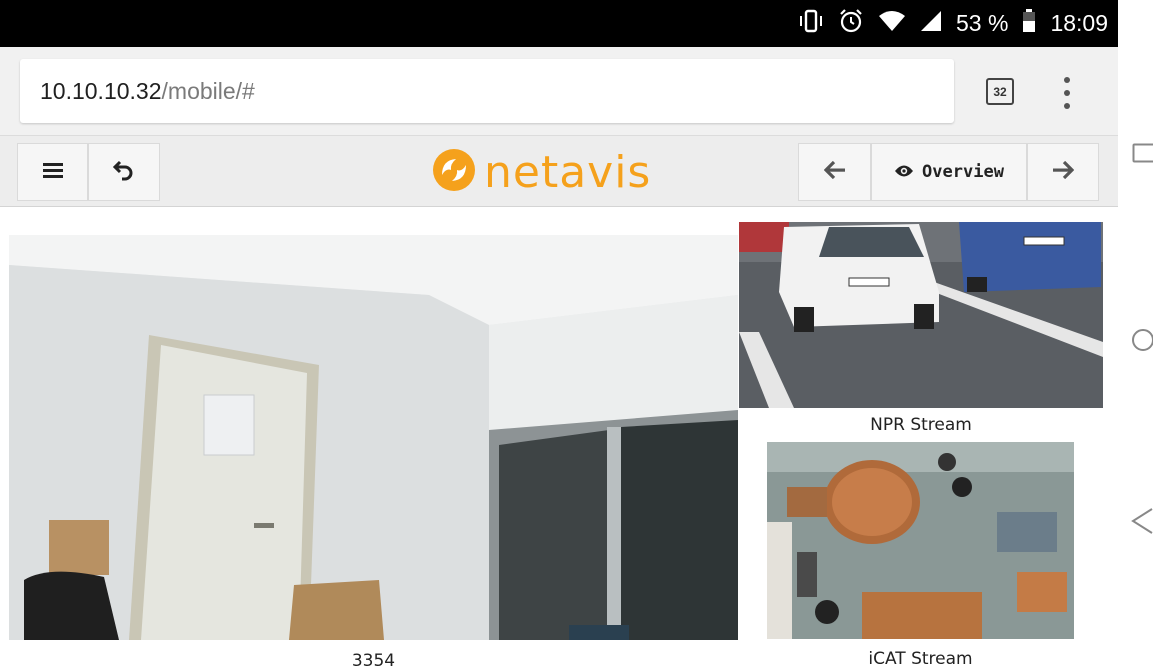  I want to click on browser-menu-icon, so click(1067, 93).